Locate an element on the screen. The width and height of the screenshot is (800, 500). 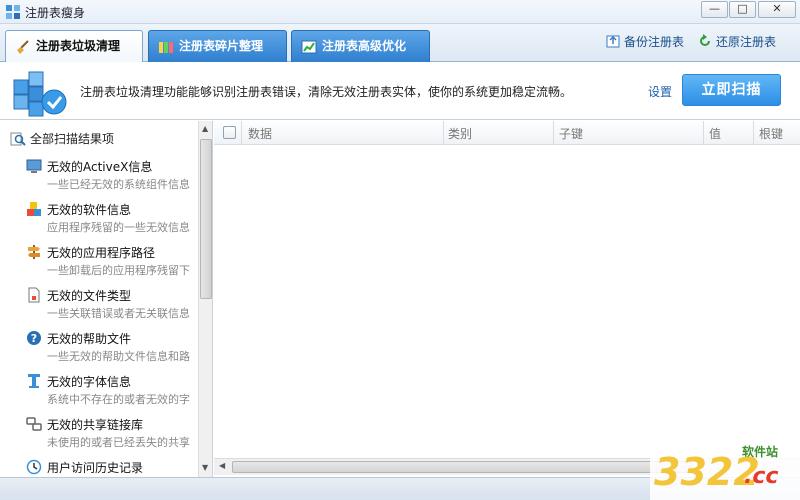
category-desc: 一些已经无效的系统组件信息 is located at coordinates (118, 184).